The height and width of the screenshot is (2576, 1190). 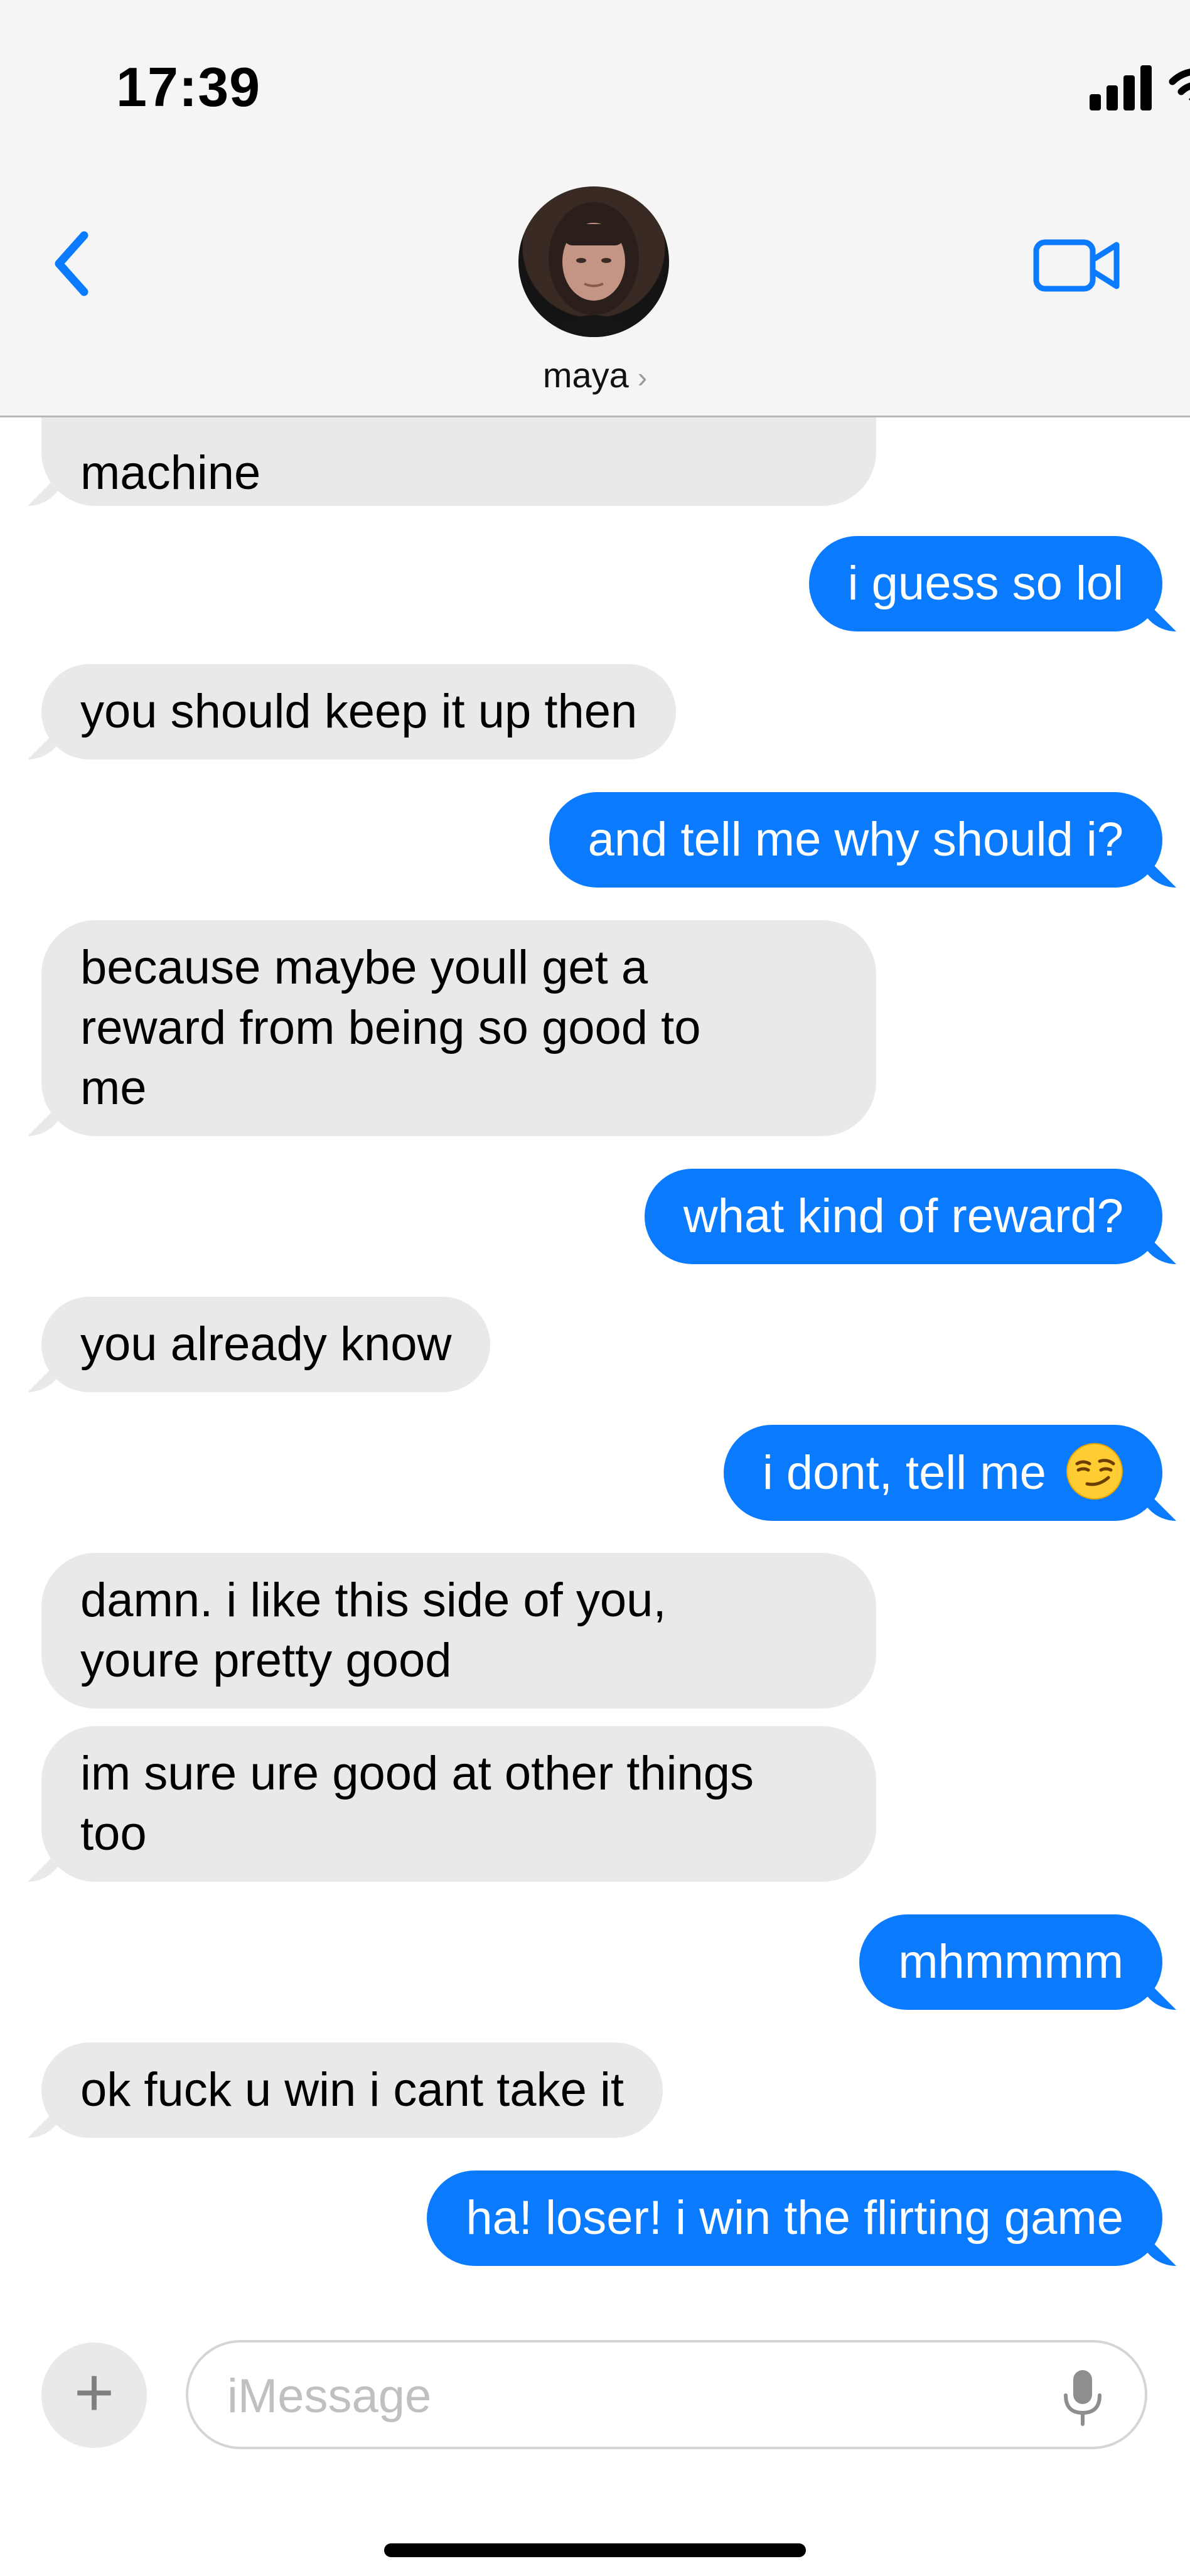 What do you see at coordinates (1077, 265) in the screenshot?
I see `video-camera-icon` at bounding box center [1077, 265].